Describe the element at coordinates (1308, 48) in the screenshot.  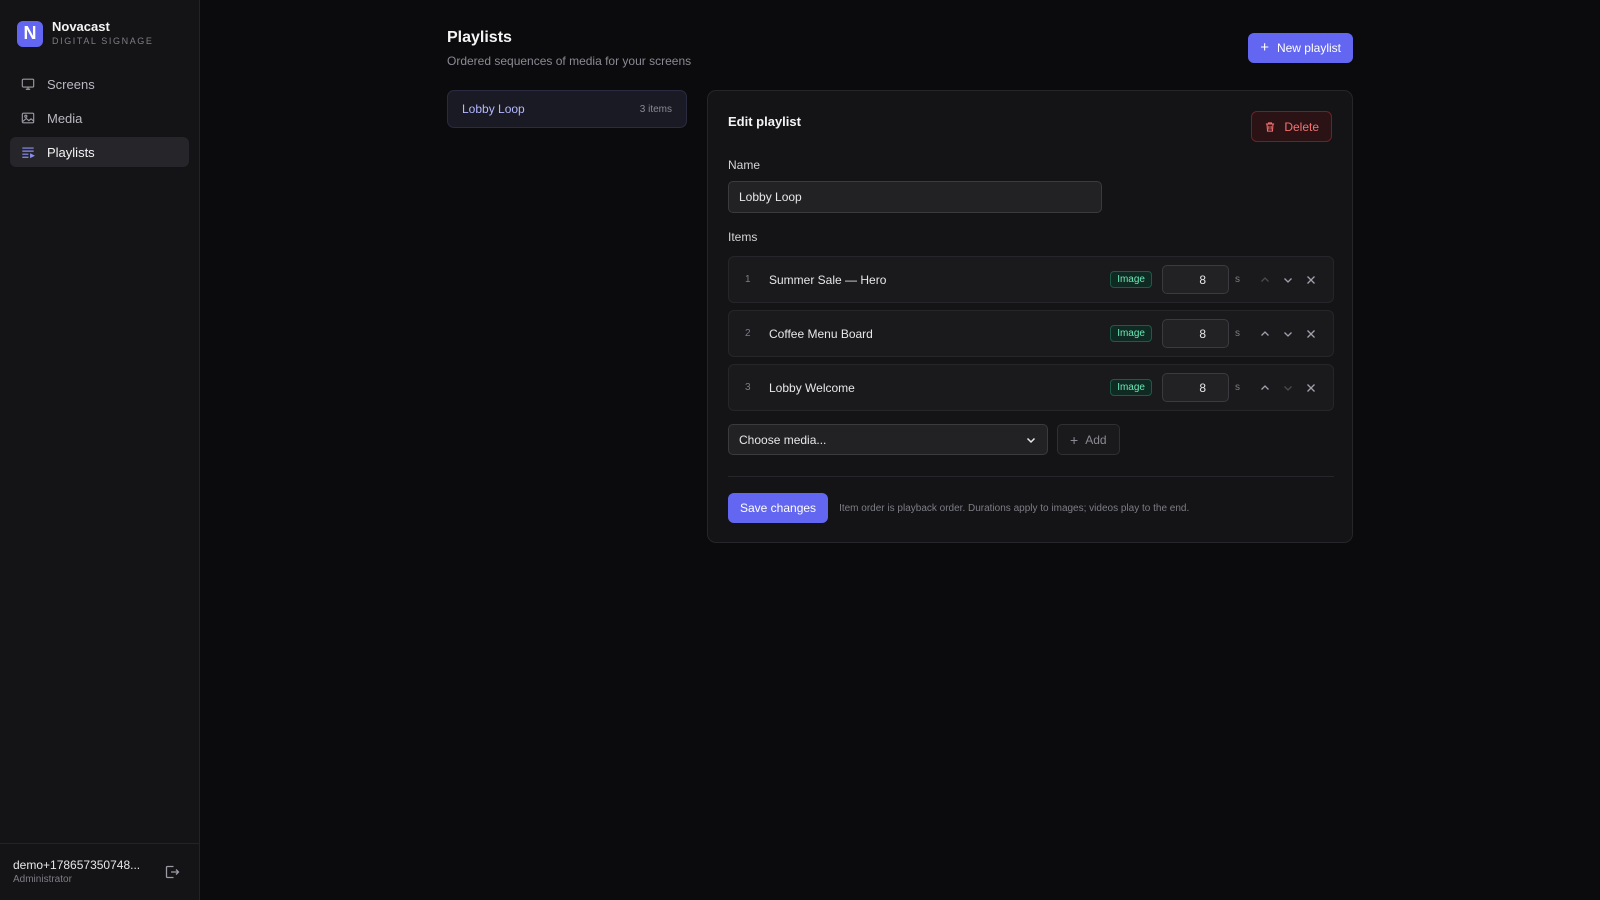
I see `new-playlist-label: New playlist` at that location.